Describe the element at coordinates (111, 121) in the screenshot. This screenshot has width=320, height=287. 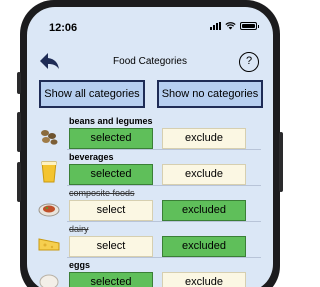
I see `category-name: beans and legumes` at that location.